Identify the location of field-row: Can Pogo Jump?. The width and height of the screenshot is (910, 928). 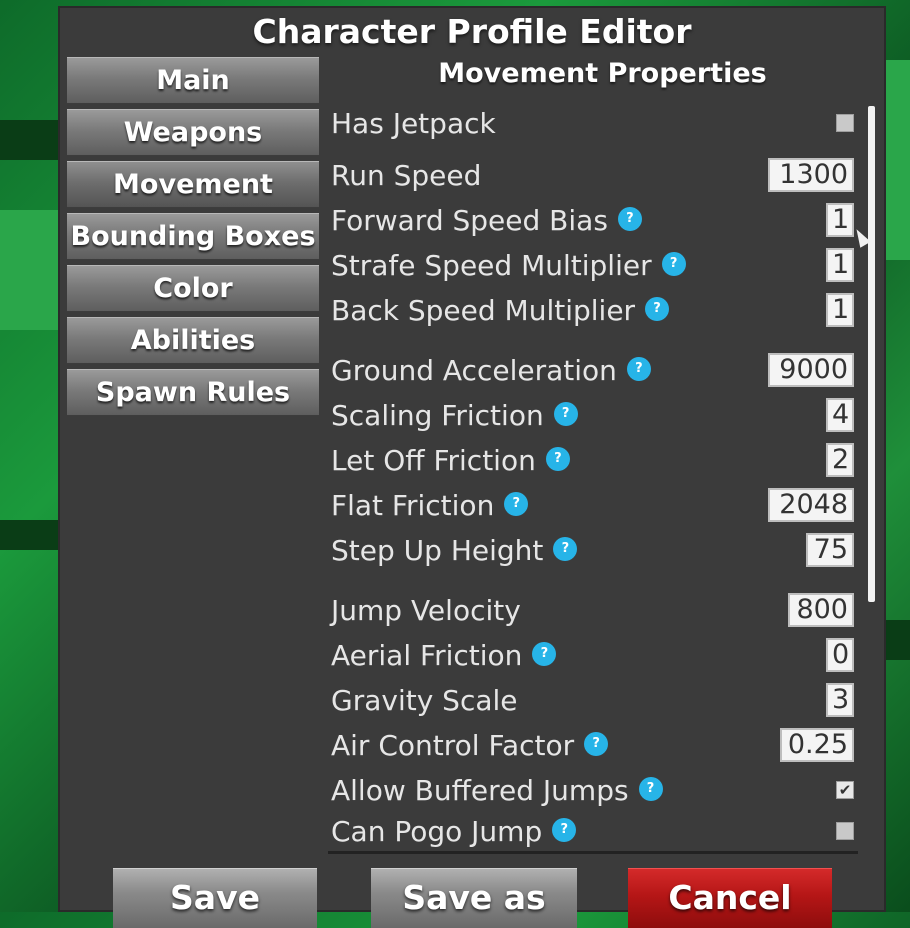
(593, 834).